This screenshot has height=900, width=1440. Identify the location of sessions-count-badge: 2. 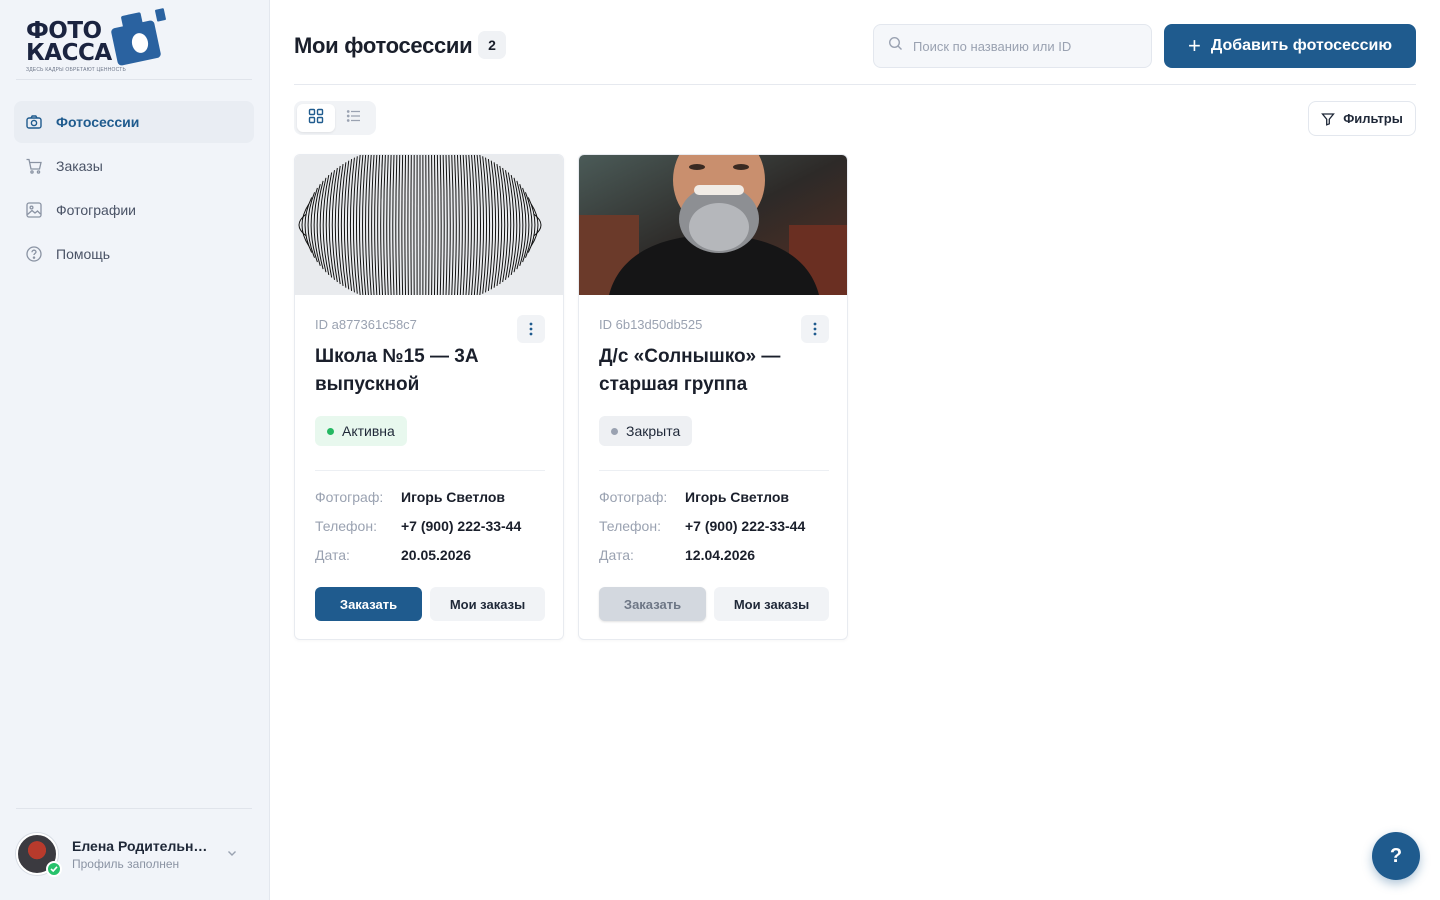
(492, 45).